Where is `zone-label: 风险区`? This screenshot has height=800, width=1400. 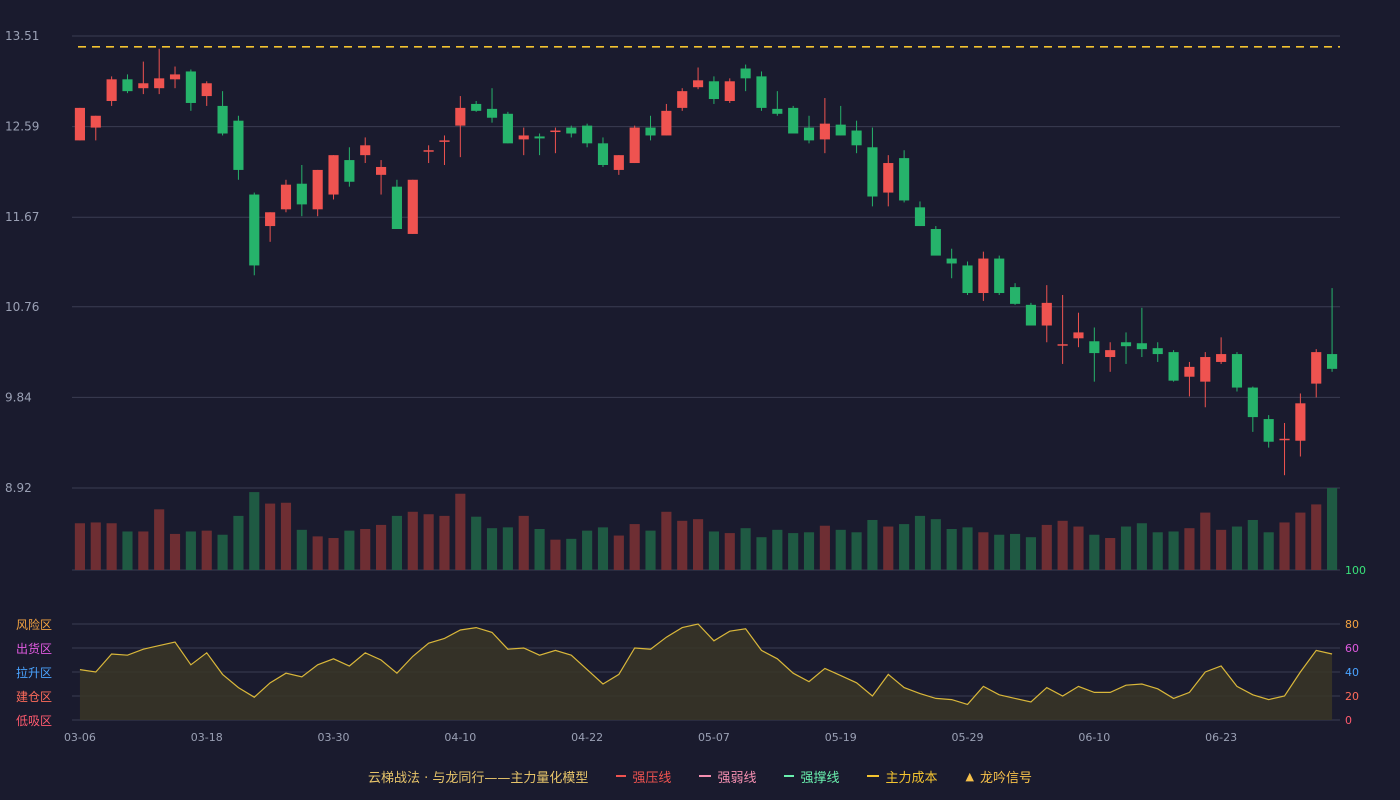
zone-label: 风险区 is located at coordinates (34, 624).